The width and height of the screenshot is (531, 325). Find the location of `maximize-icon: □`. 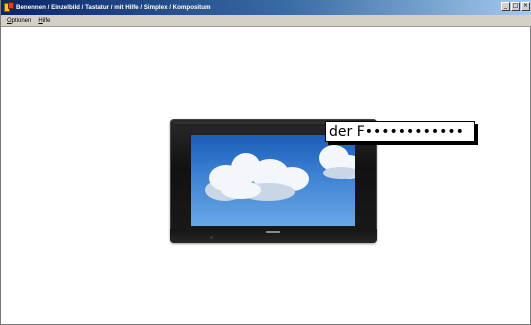

maximize-icon: □ is located at coordinates (515, 6).